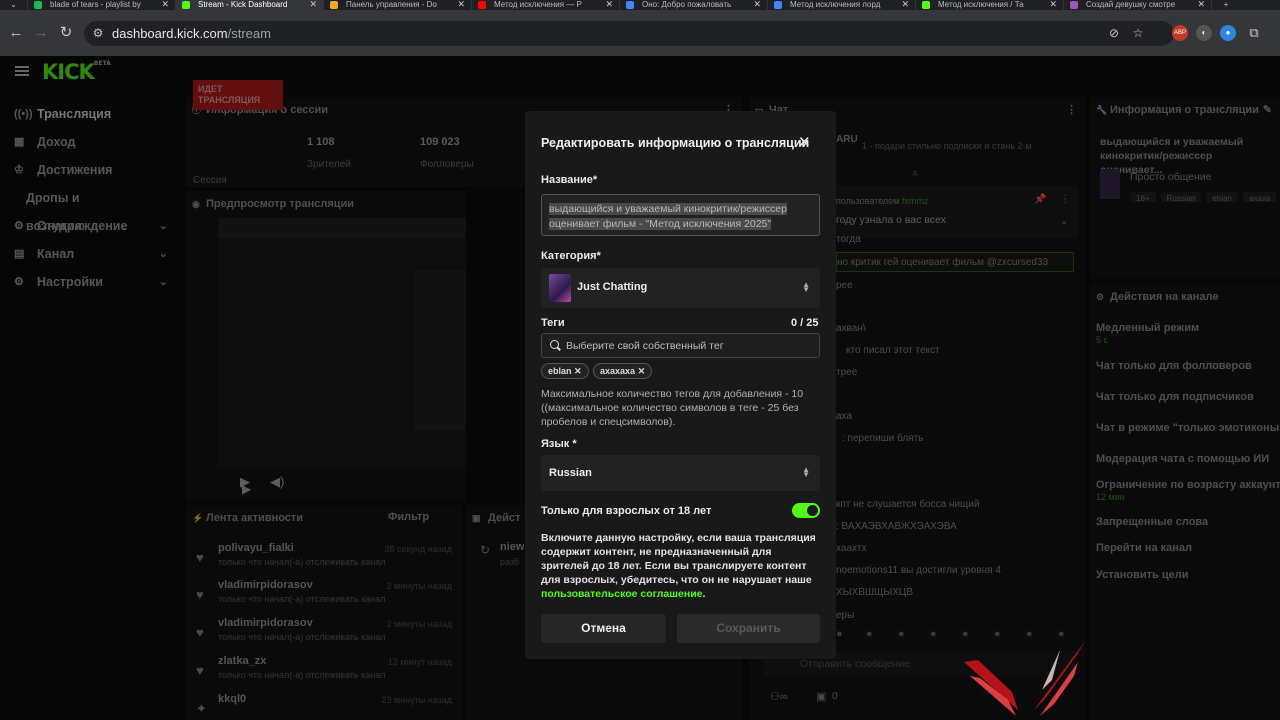 The image size is (1280, 720). What do you see at coordinates (41, 33) in the screenshot?
I see `forward-icon: →` at bounding box center [41, 33].